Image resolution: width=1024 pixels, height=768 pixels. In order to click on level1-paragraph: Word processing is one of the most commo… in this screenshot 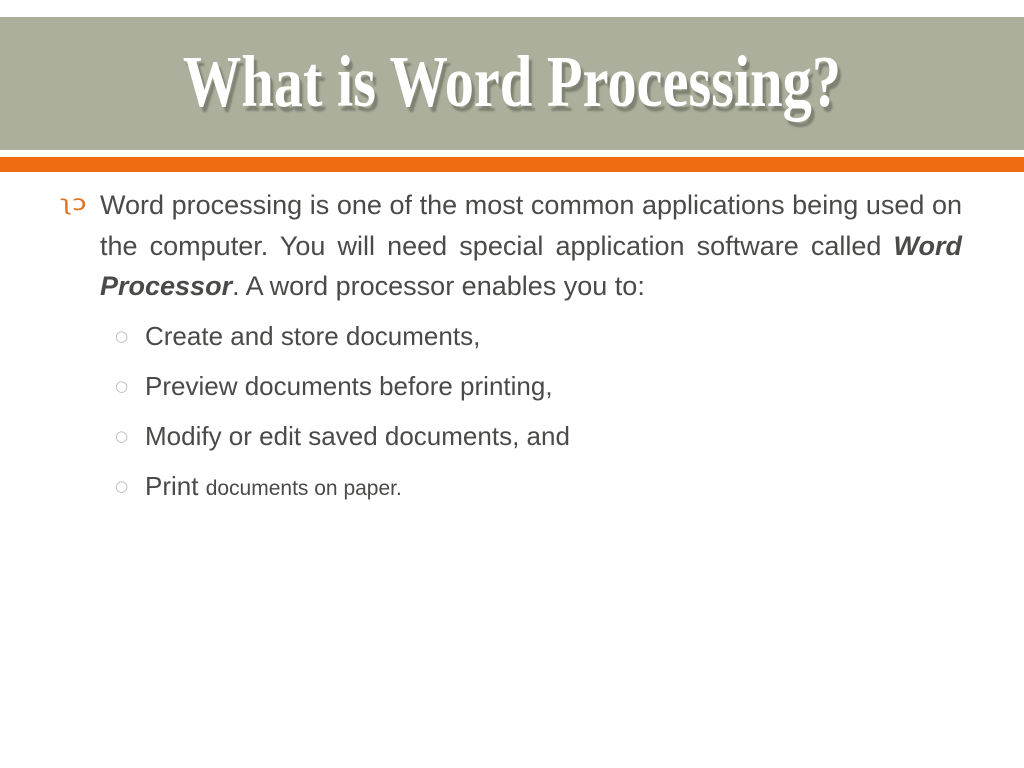, I will do `click(531, 246)`.